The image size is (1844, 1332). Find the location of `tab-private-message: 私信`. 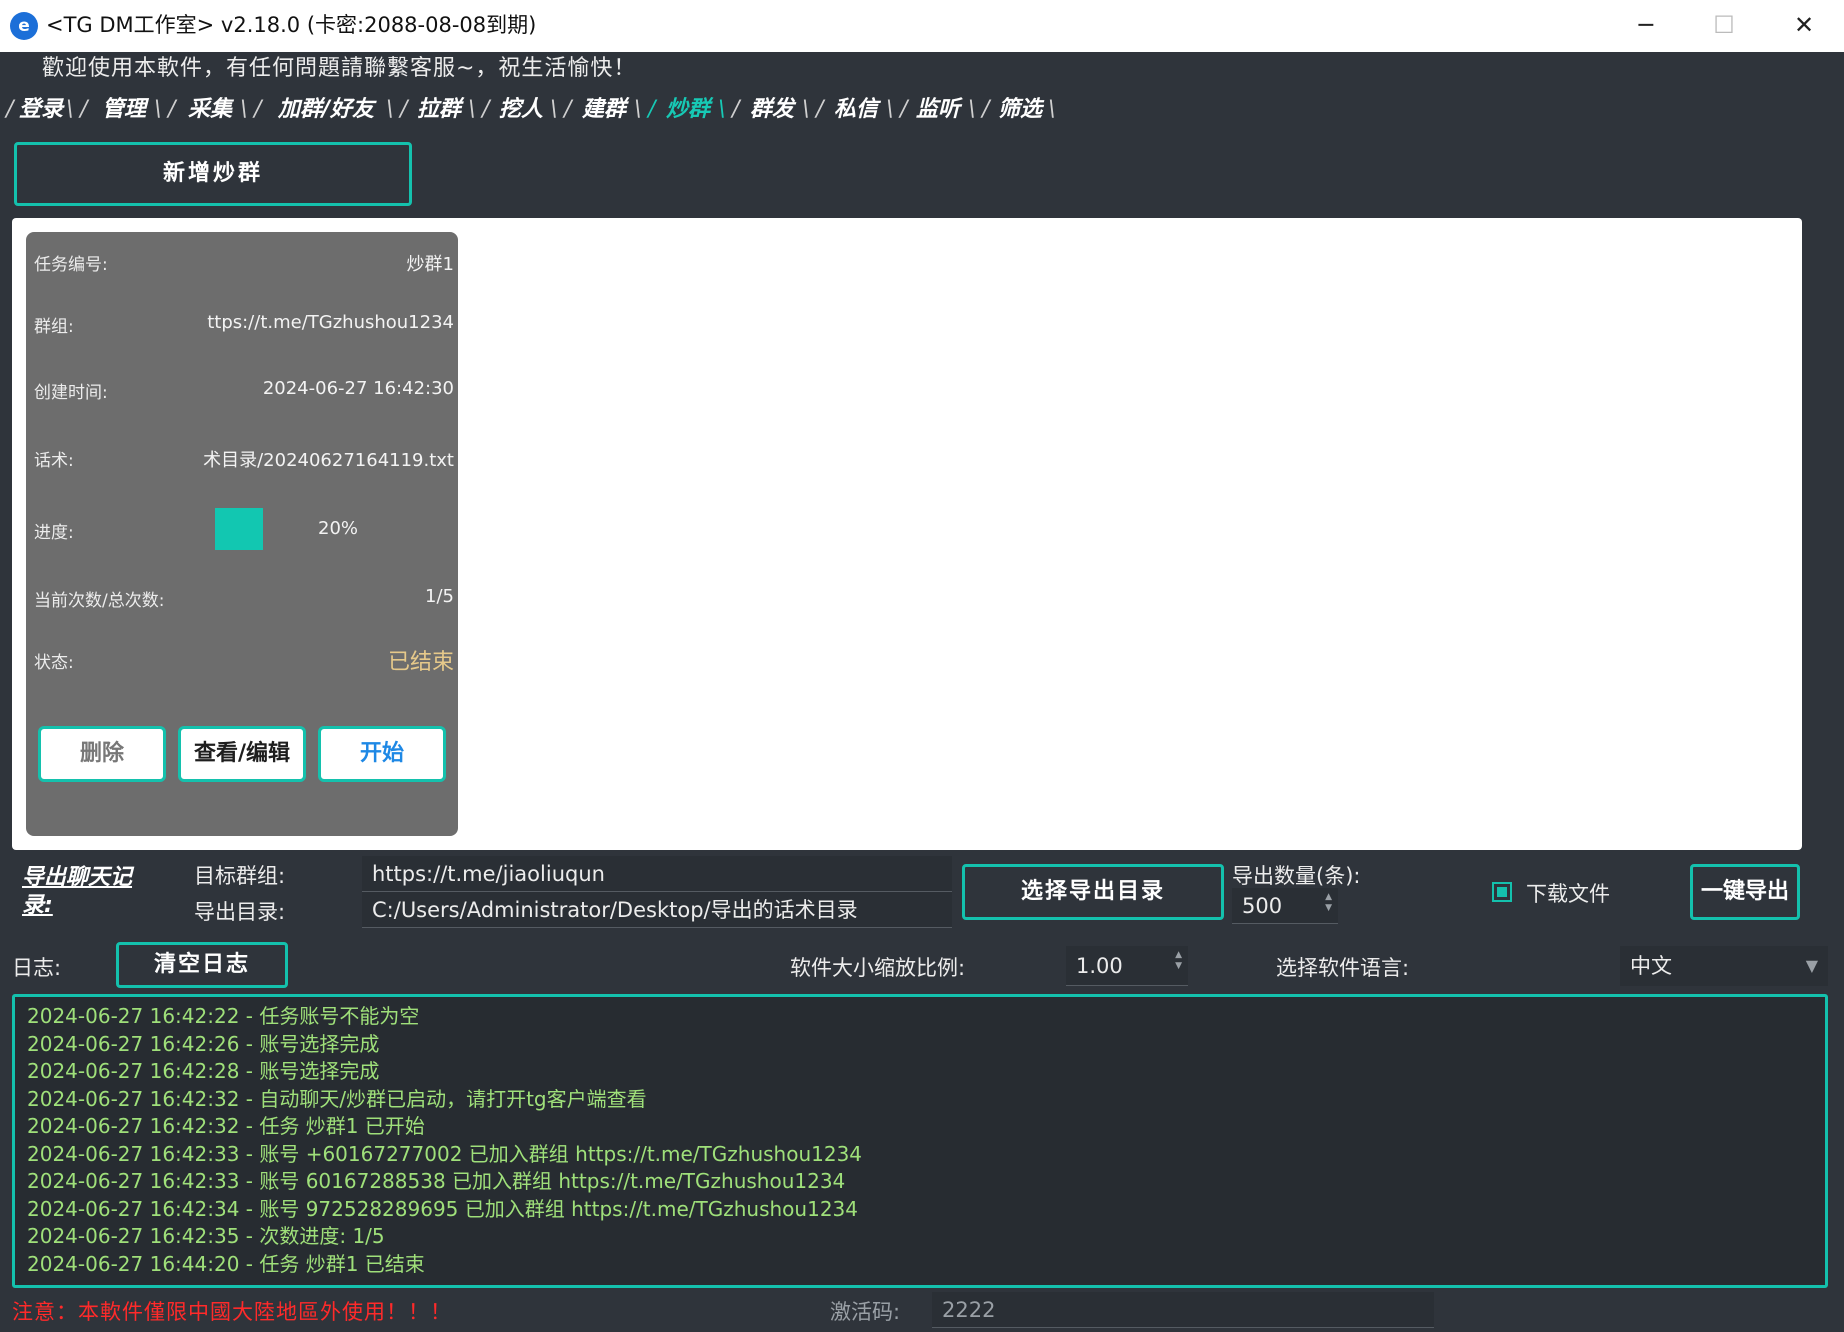

tab-private-message: 私信 is located at coordinates (856, 111).